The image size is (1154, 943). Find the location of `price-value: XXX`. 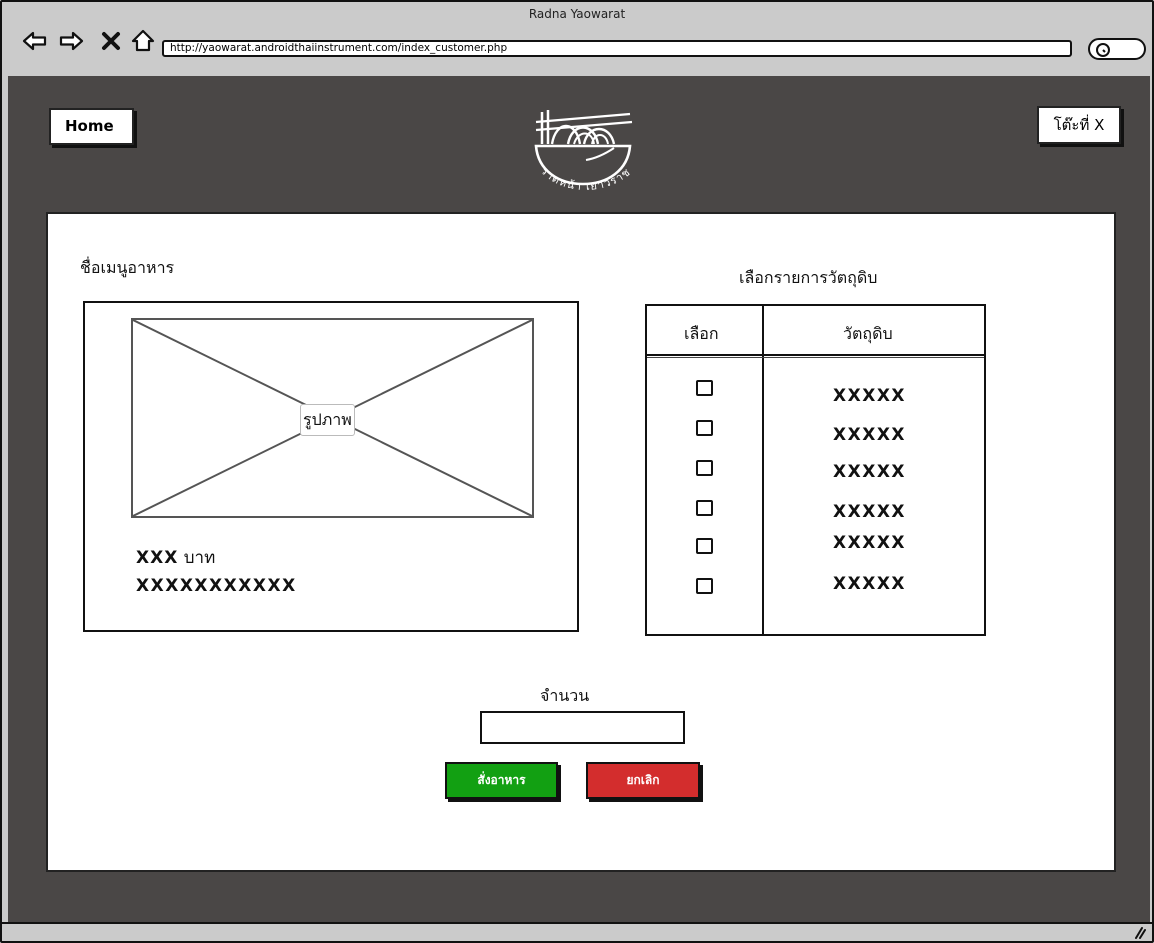

price-value: XXX is located at coordinates (157, 558).